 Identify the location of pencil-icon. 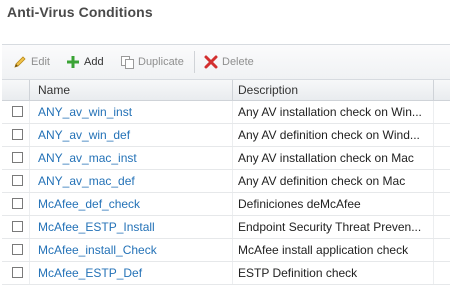
(20, 62).